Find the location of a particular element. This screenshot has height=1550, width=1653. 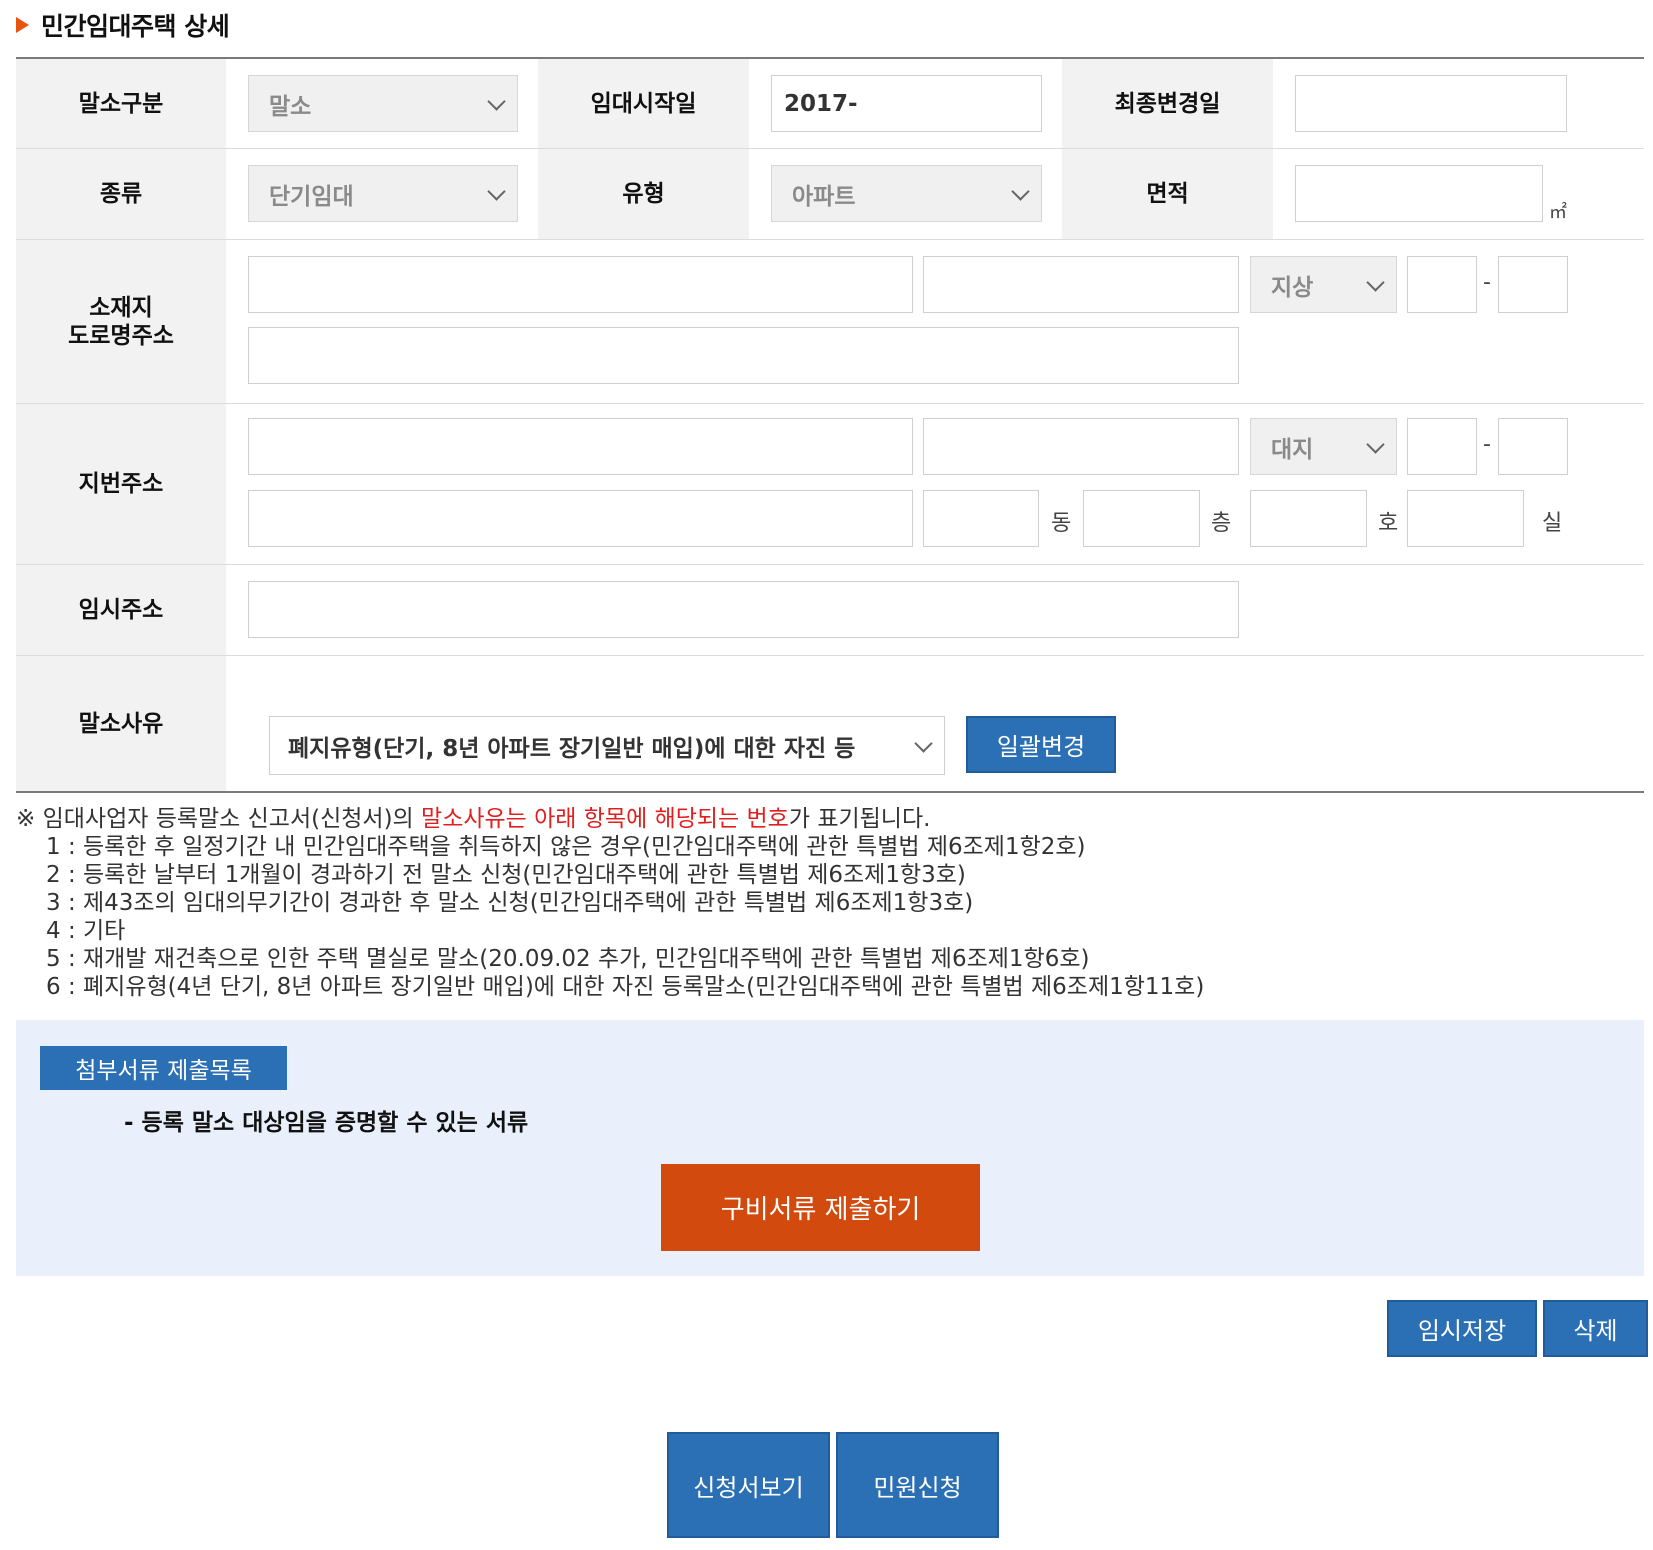

attachment-description: - 등록 말소 대상임을 증명할 수 있는 서류 is located at coordinates (326, 1123).